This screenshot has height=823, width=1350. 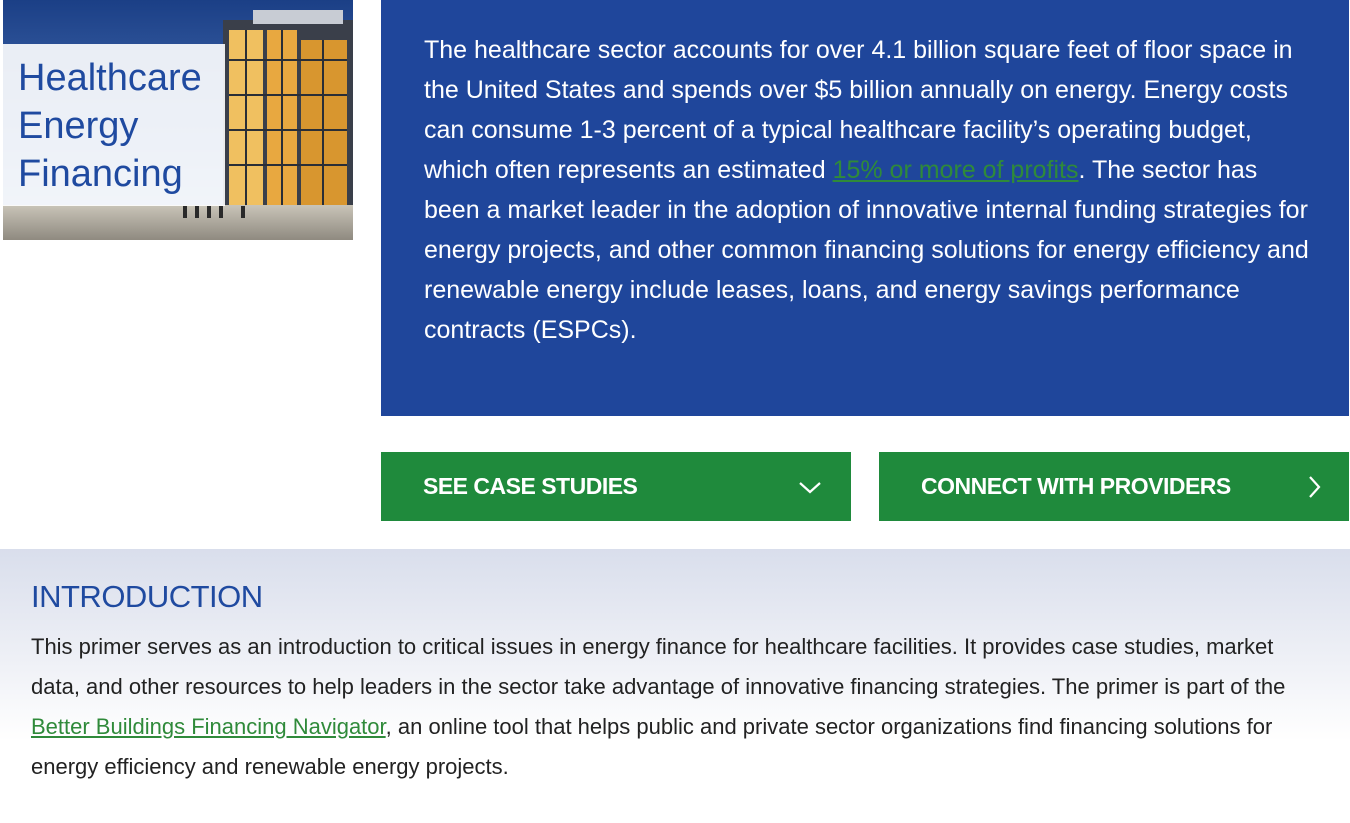 What do you see at coordinates (78, 126) in the screenshot?
I see `hero-title-line: Energy` at bounding box center [78, 126].